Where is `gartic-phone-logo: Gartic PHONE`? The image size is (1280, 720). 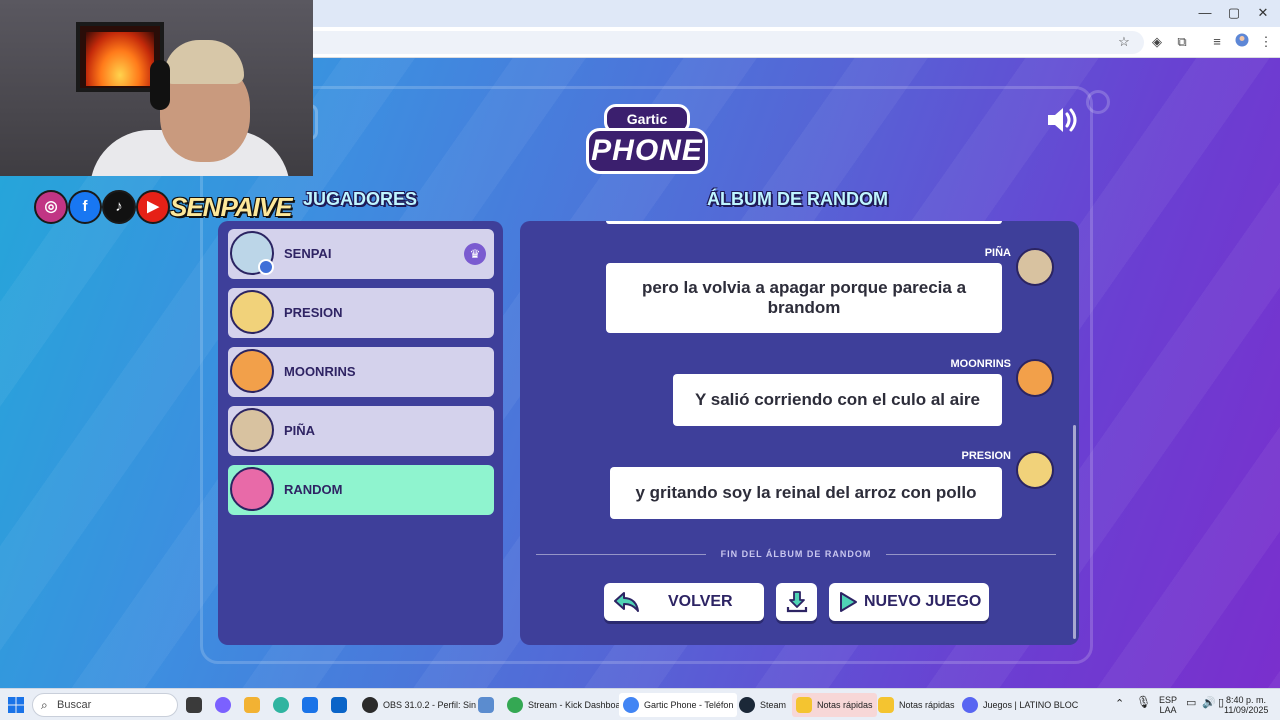 gartic-phone-logo: Gartic PHONE is located at coordinates (647, 140).